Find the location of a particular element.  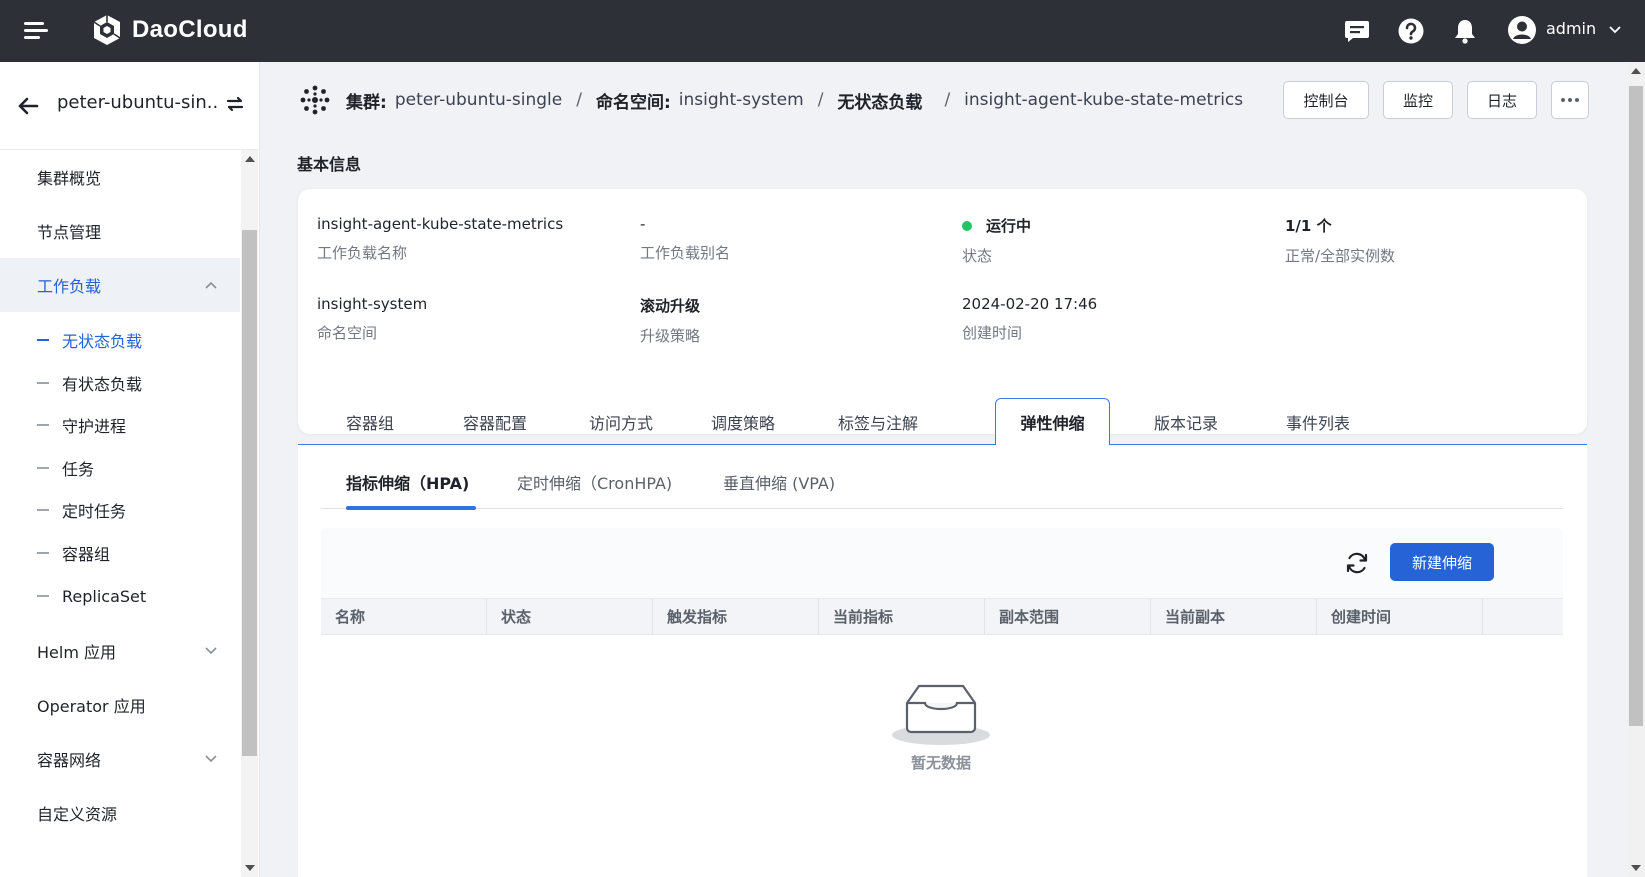

sidebar-item-node-management: 节点管理 is located at coordinates (120, 231).